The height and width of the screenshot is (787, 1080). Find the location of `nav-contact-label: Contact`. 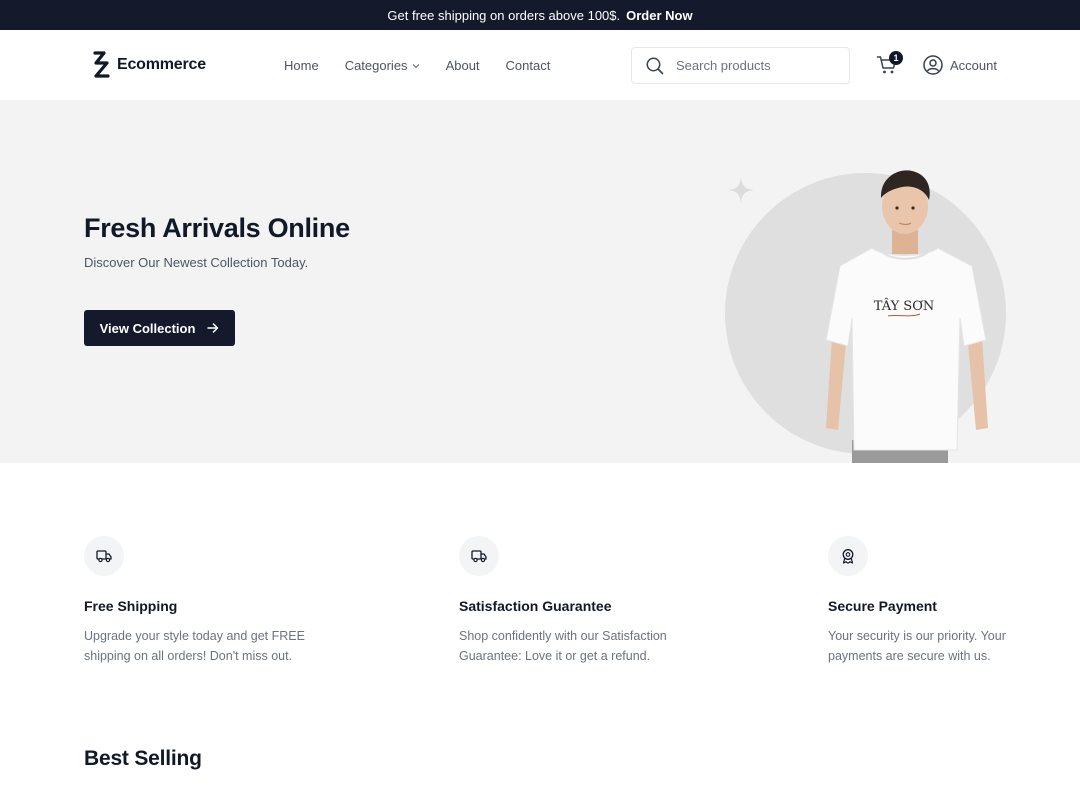

nav-contact-label: Contact is located at coordinates (528, 65).